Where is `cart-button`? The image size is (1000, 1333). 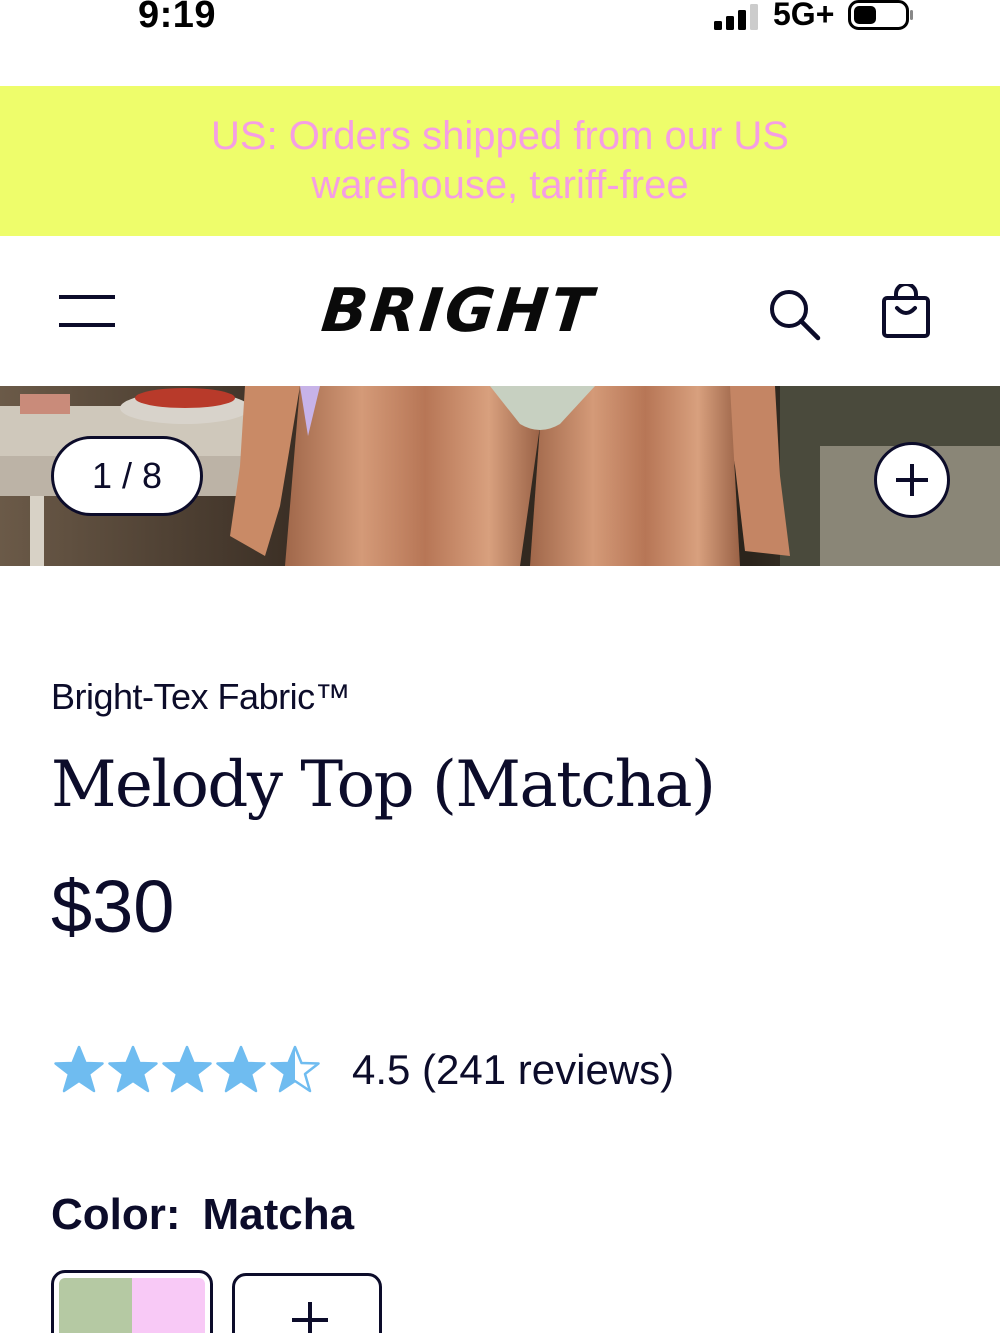
cart-button is located at coordinates (906, 311).